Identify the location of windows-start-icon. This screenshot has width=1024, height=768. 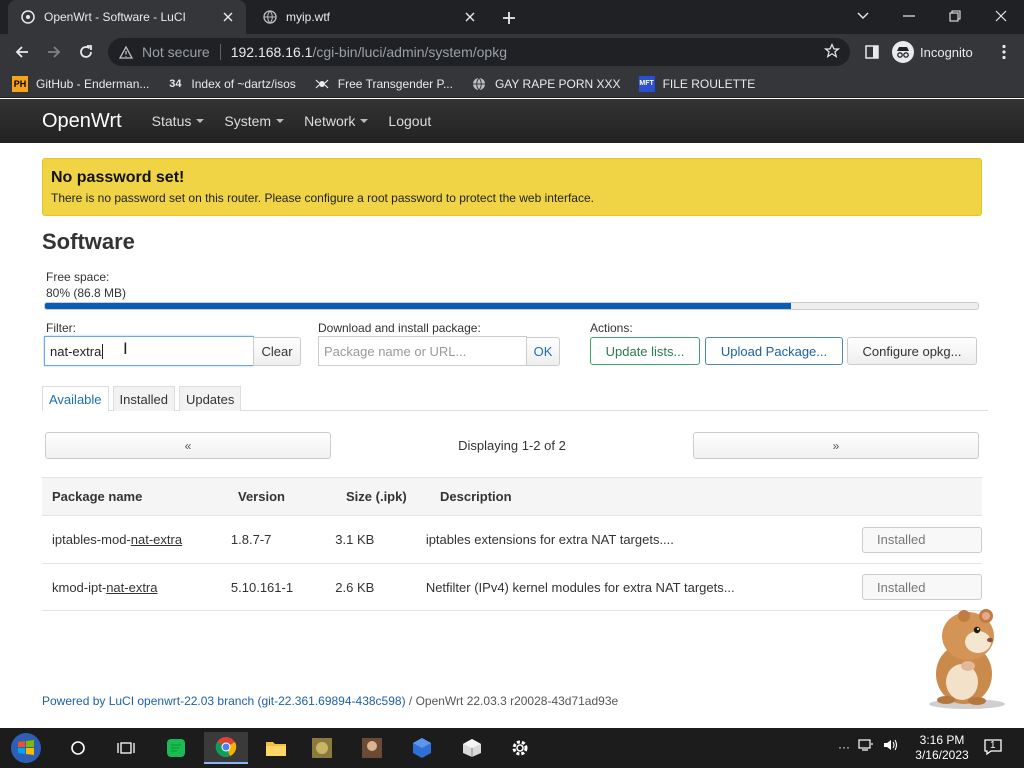
(26, 748).